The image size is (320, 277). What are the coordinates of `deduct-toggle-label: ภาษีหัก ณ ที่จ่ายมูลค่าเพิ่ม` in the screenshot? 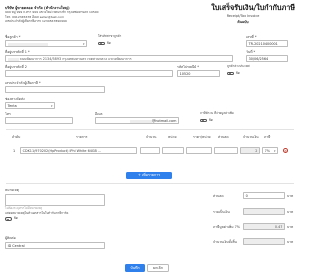 It's located at (217, 113).